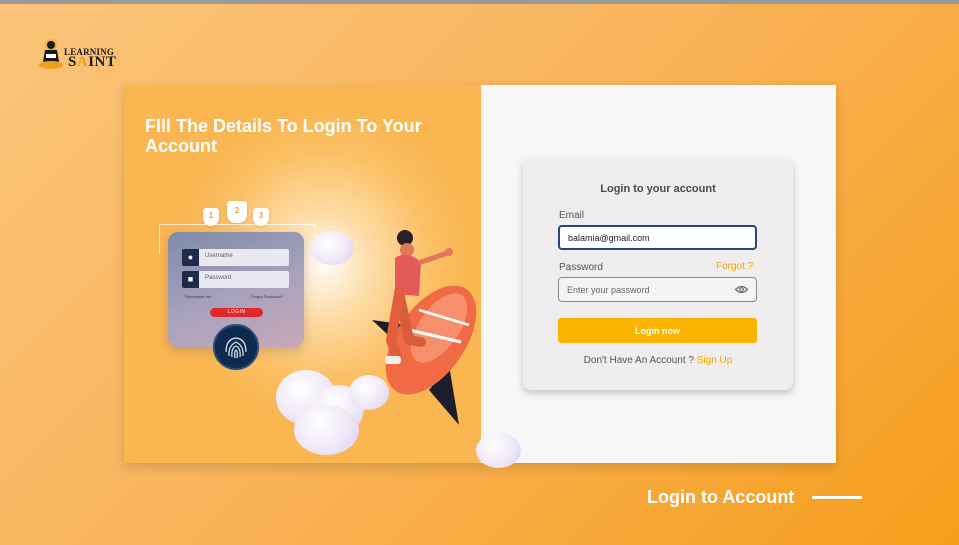 This screenshot has width=959, height=545. What do you see at coordinates (734, 266) in the screenshot?
I see `forgot-password-link: Forgot ?` at bounding box center [734, 266].